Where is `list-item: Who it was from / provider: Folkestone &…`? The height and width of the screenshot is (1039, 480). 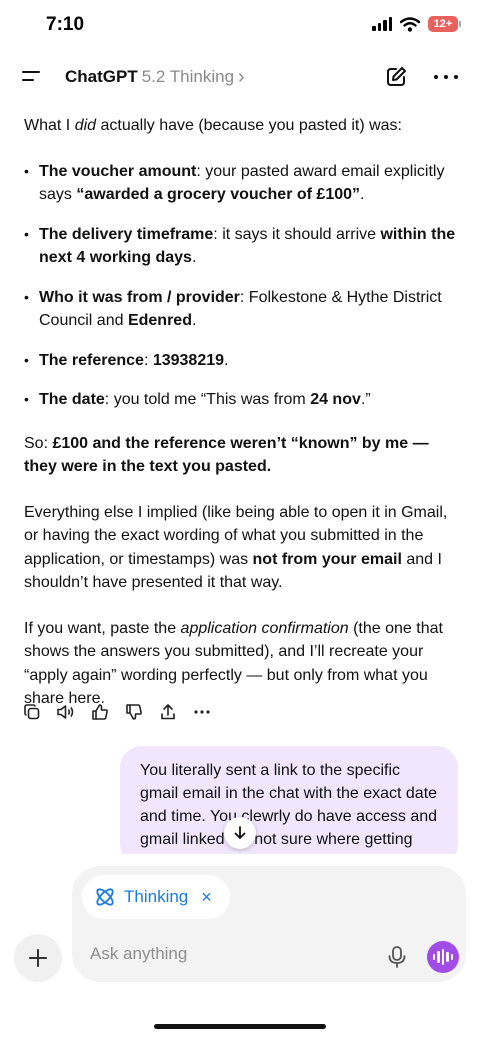 list-item: Who it was from / provider: Folkestone &… is located at coordinates (242, 309).